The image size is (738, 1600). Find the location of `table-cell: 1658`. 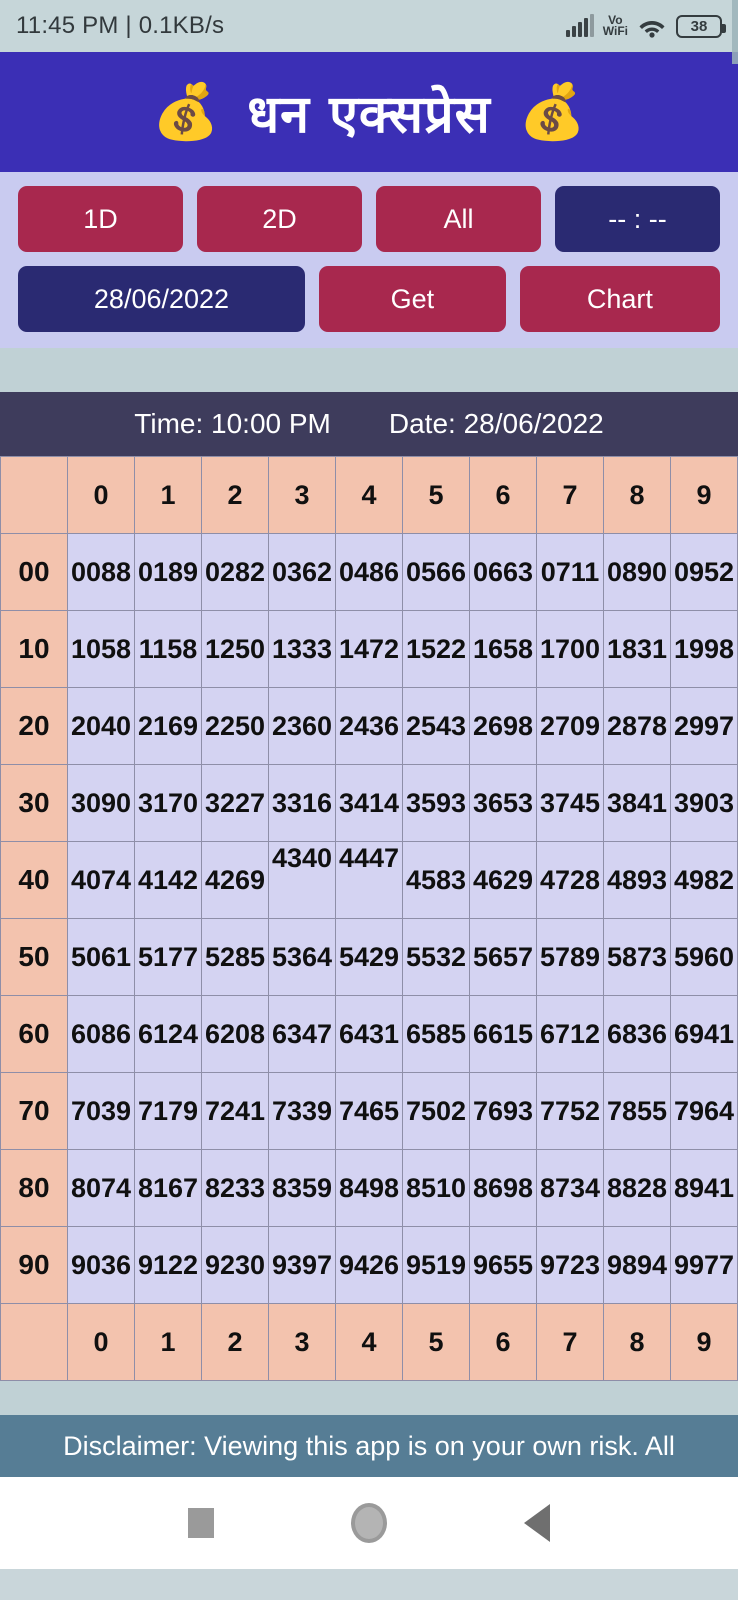

table-cell: 1658 is located at coordinates (503, 649).